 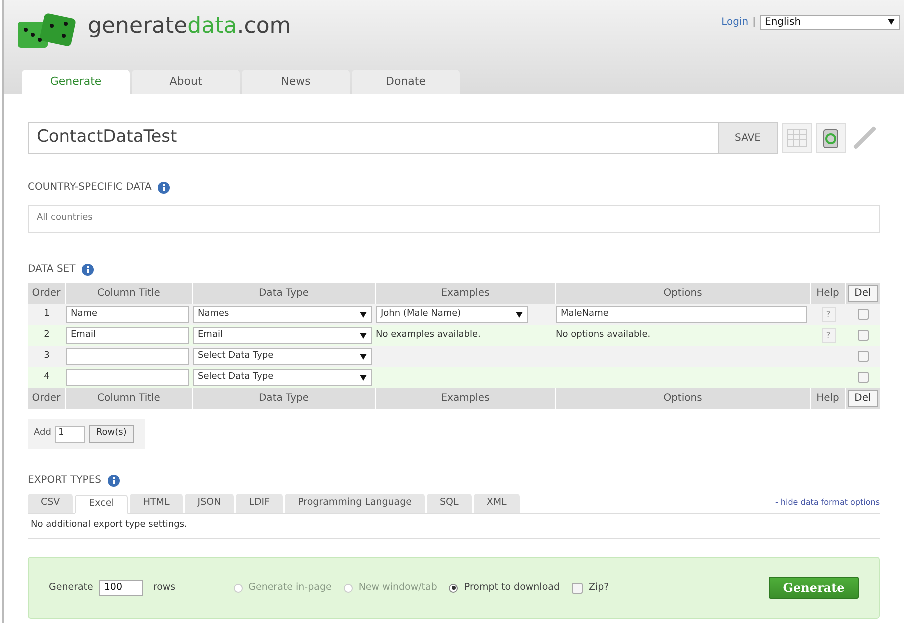 I want to click on section-title: COUNTRY-SPECIFIC DATA, so click(x=90, y=188).